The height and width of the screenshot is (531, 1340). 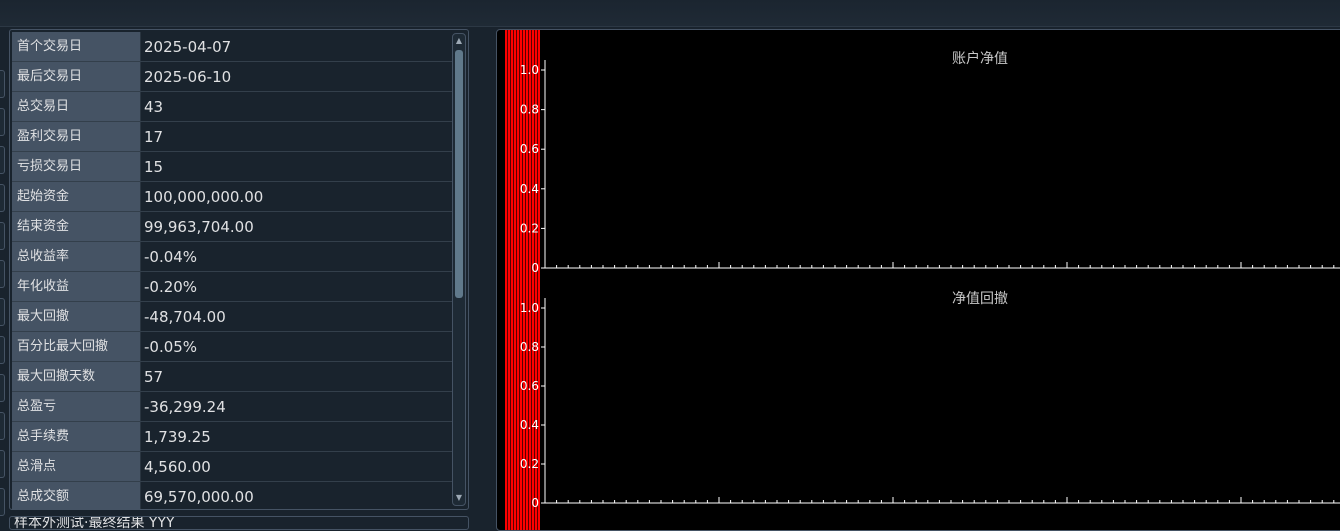 What do you see at coordinates (459, 174) in the screenshot?
I see `scroll-handle` at bounding box center [459, 174].